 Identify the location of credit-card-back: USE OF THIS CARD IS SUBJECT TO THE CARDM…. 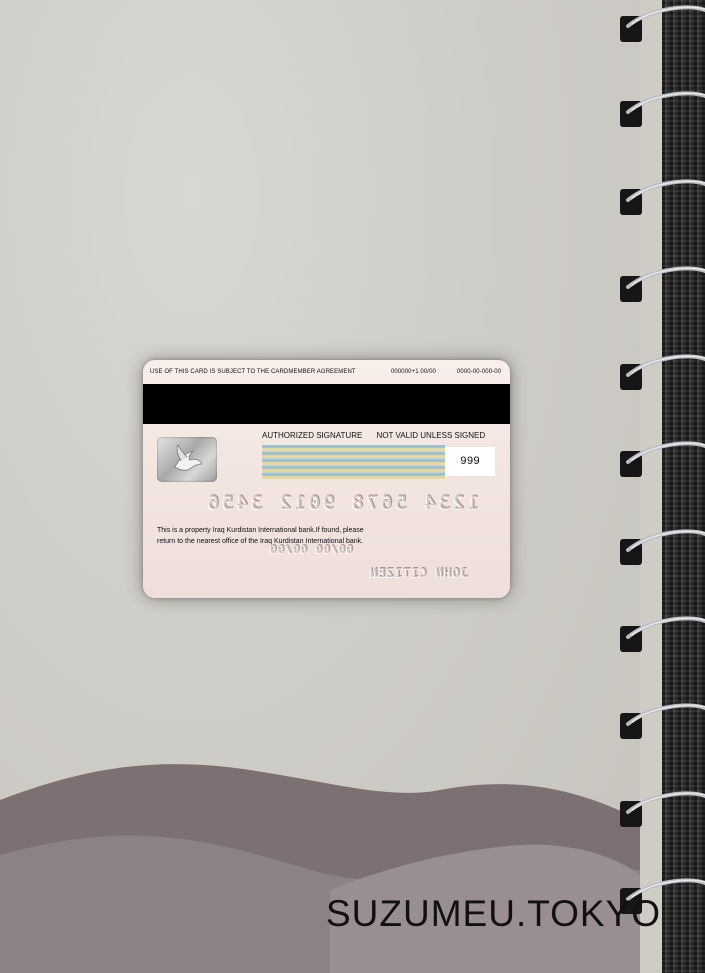
(326, 479).